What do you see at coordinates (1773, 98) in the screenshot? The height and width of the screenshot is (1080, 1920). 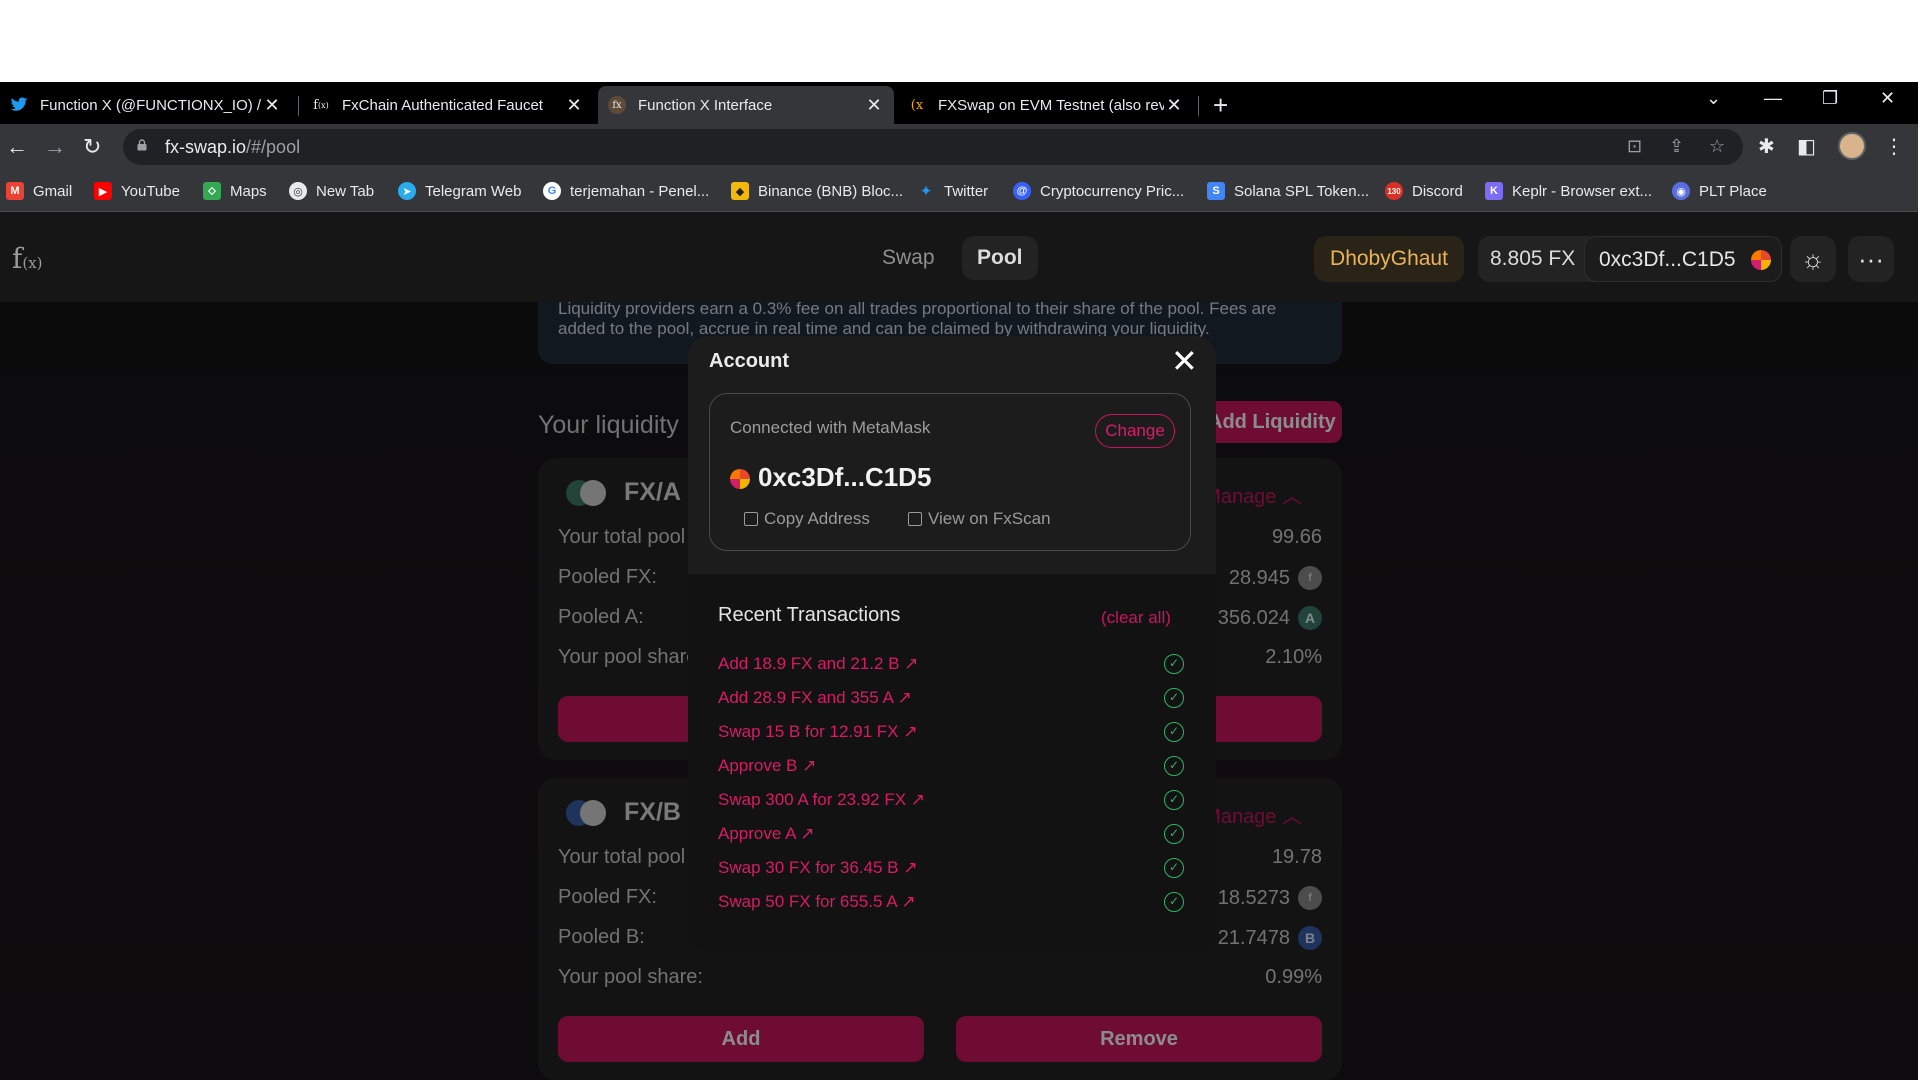 I see `minimize-icon: —` at bounding box center [1773, 98].